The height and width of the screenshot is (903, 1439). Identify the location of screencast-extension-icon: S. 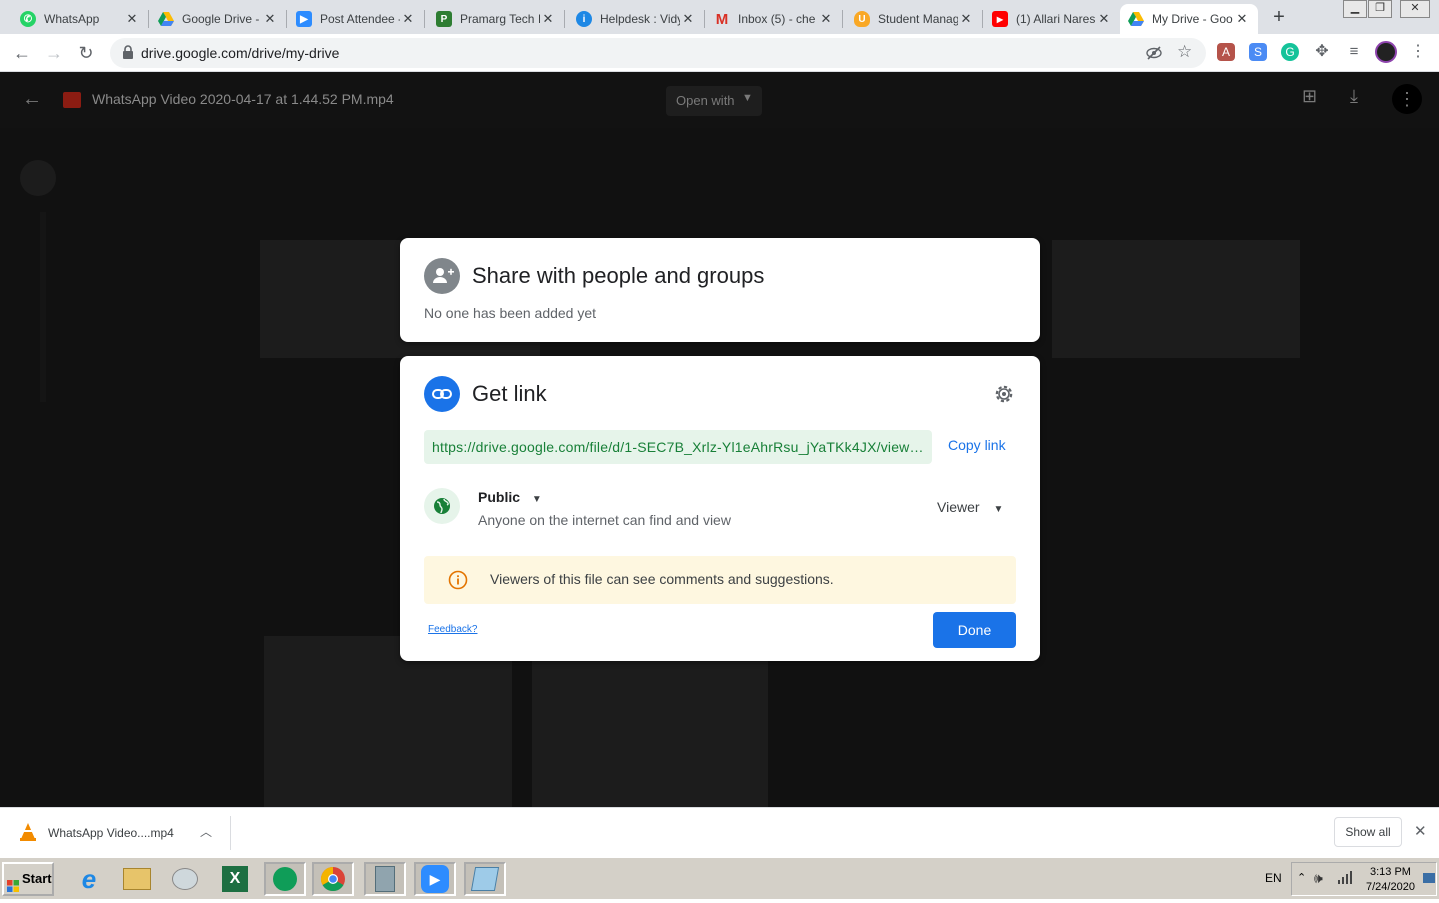
(1258, 52).